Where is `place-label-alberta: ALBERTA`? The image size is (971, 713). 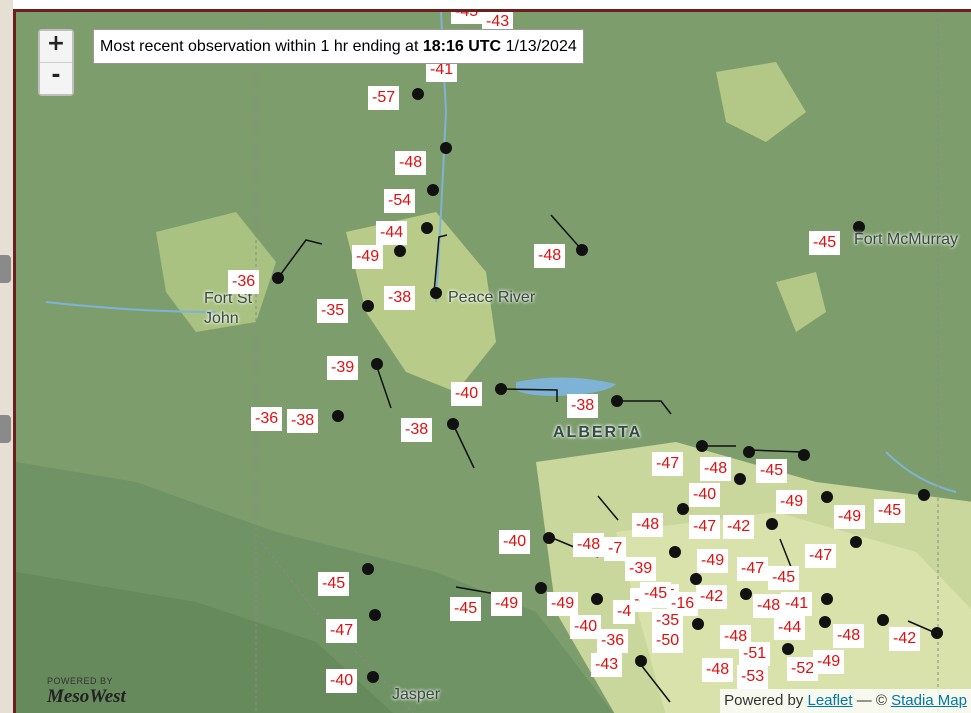
place-label-alberta: ALBERTA is located at coordinates (598, 432).